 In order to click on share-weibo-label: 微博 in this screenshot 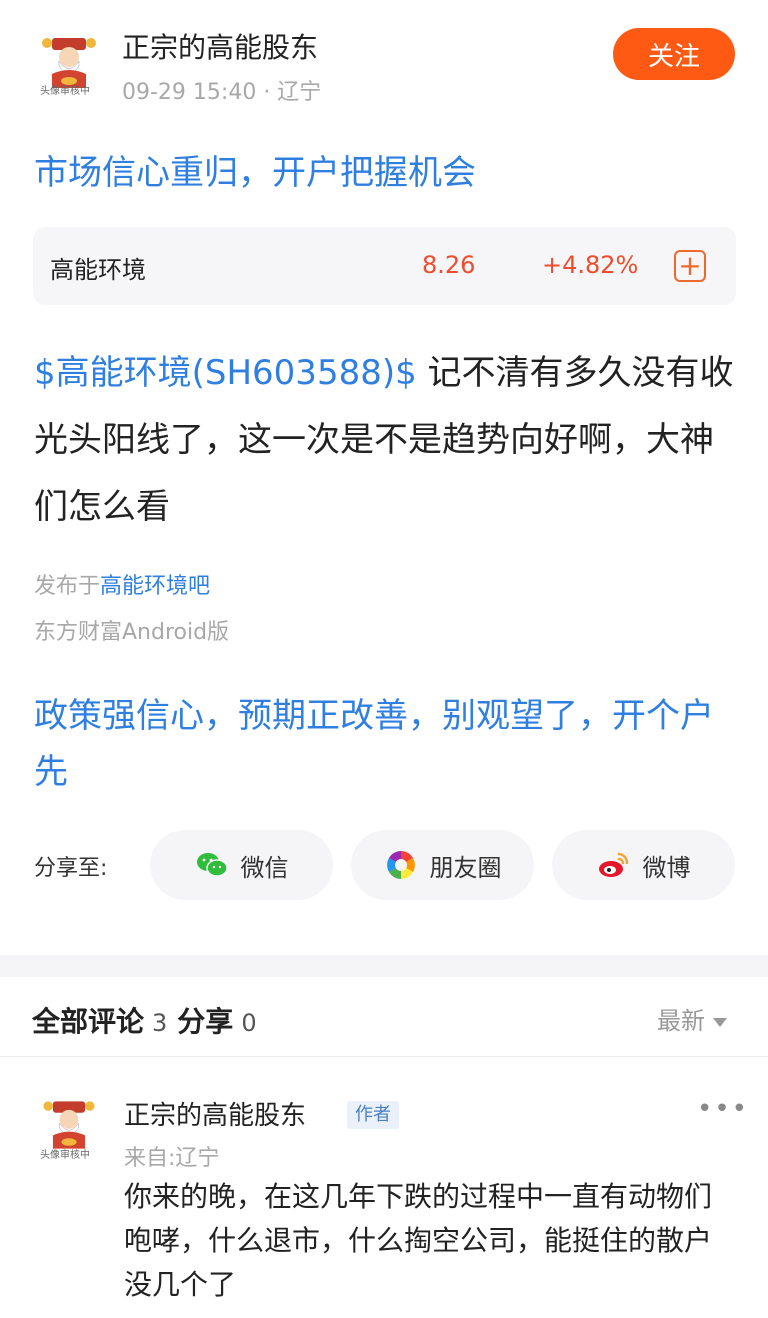, I will do `click(666, 867)`.